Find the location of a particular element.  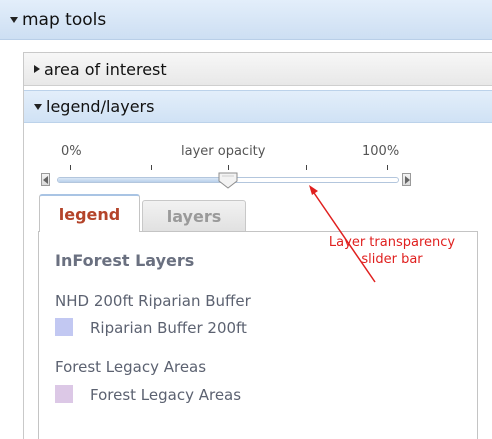

area-of-interest-label: area of interest is located at coordinates (105, 69).